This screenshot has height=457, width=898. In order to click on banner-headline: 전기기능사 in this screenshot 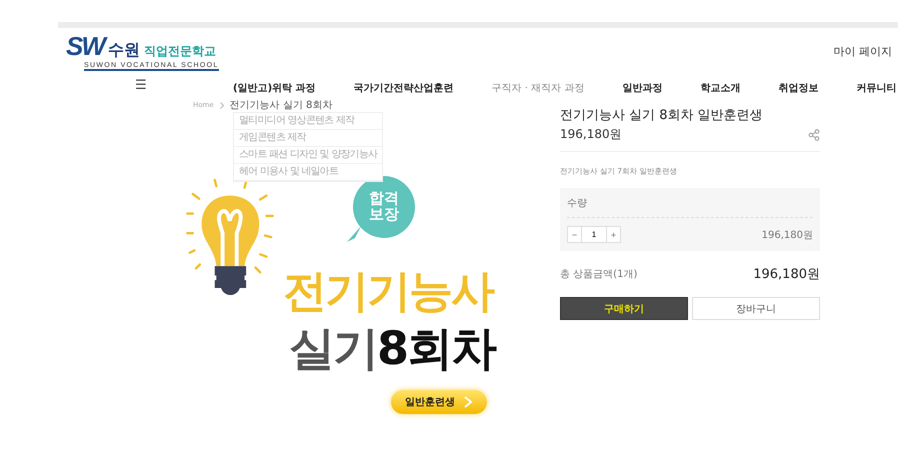, I will do `click(388, 292)`.